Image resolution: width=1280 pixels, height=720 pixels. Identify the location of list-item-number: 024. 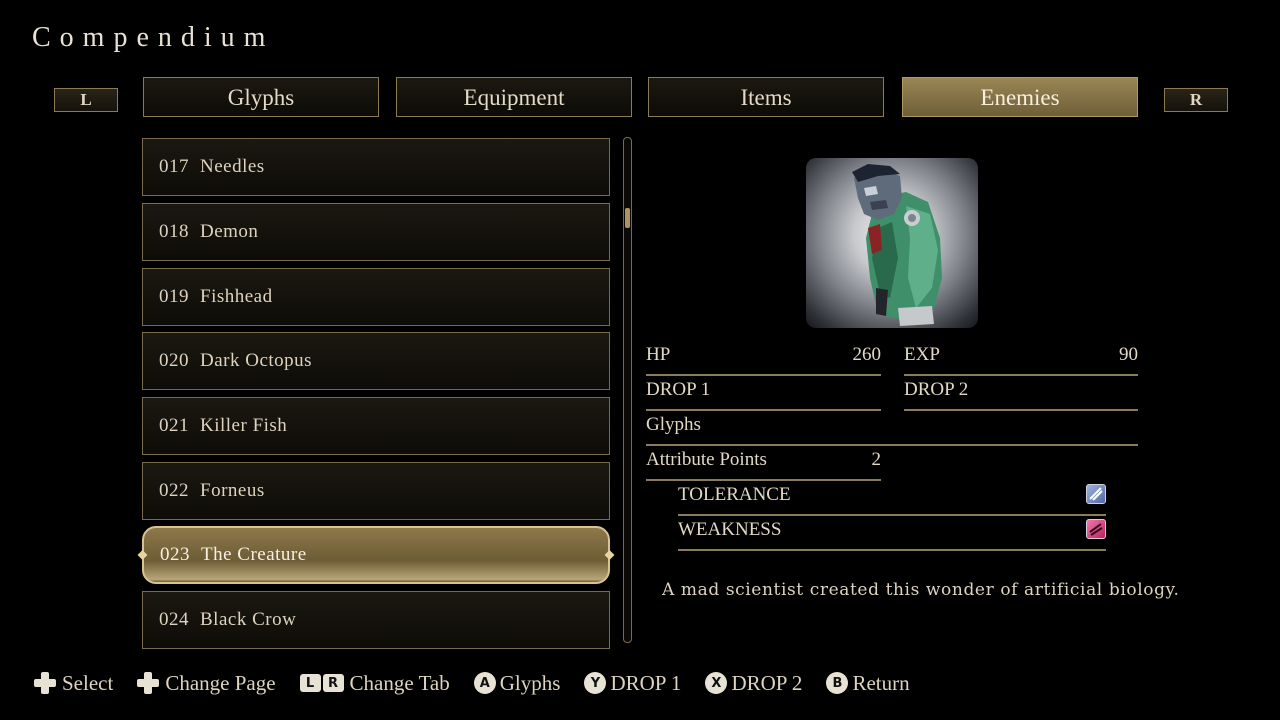
(174, 619).